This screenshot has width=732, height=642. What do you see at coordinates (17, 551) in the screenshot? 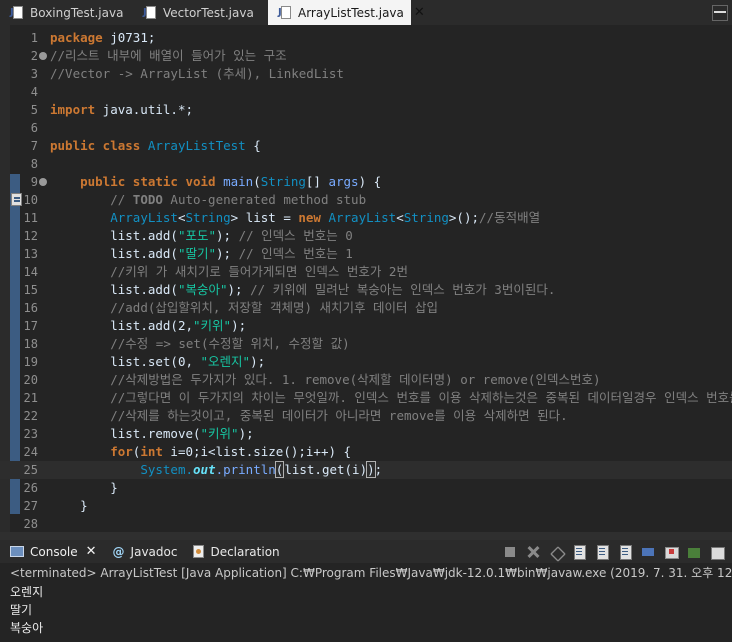
I see `console-icon` at bounding box center [17, 551].